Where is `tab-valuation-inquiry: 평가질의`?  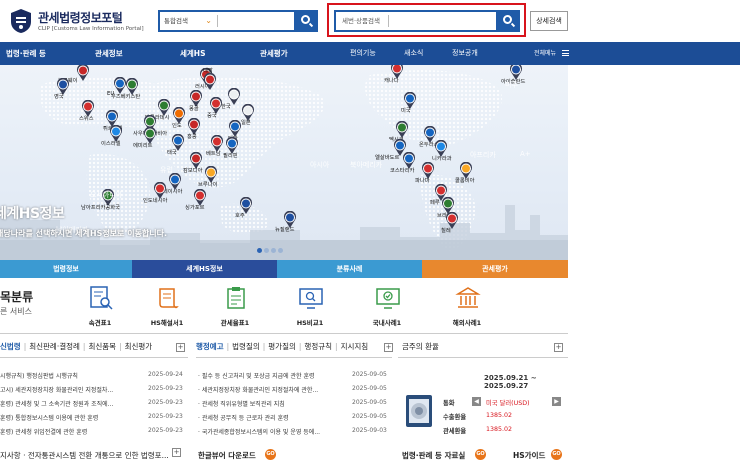 tab-valuation-inquiry: 평가질의 is located at coordinates (282, 346).